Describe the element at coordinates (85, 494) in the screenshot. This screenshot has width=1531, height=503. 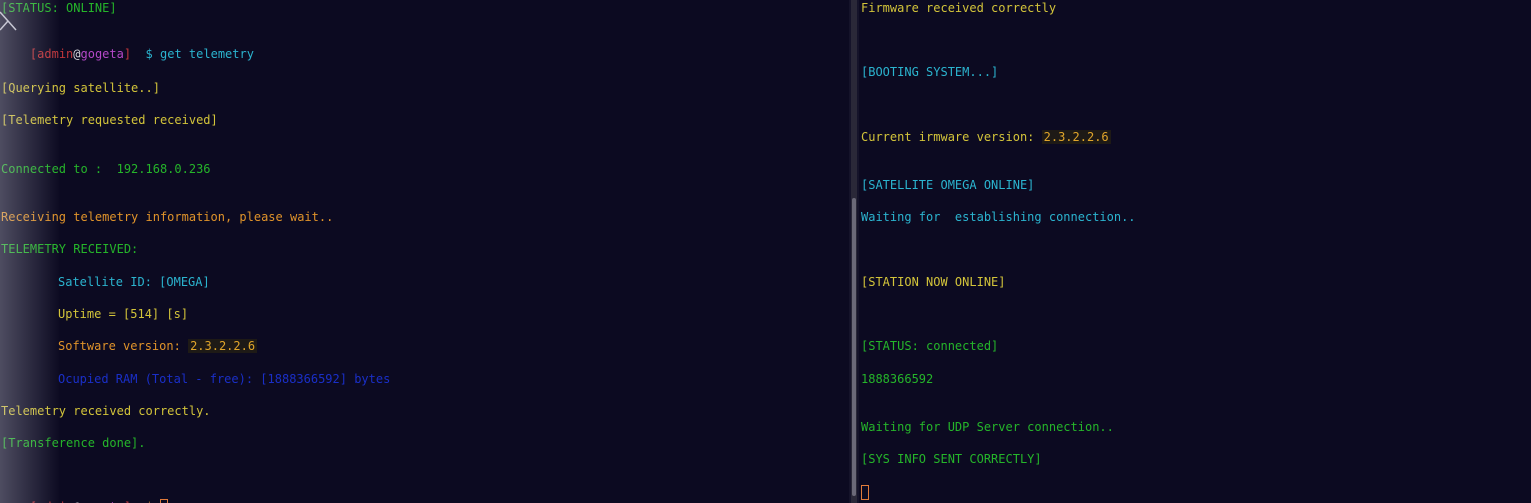
I see `prompt-line-2: [admin@gogeta] $` at that location.